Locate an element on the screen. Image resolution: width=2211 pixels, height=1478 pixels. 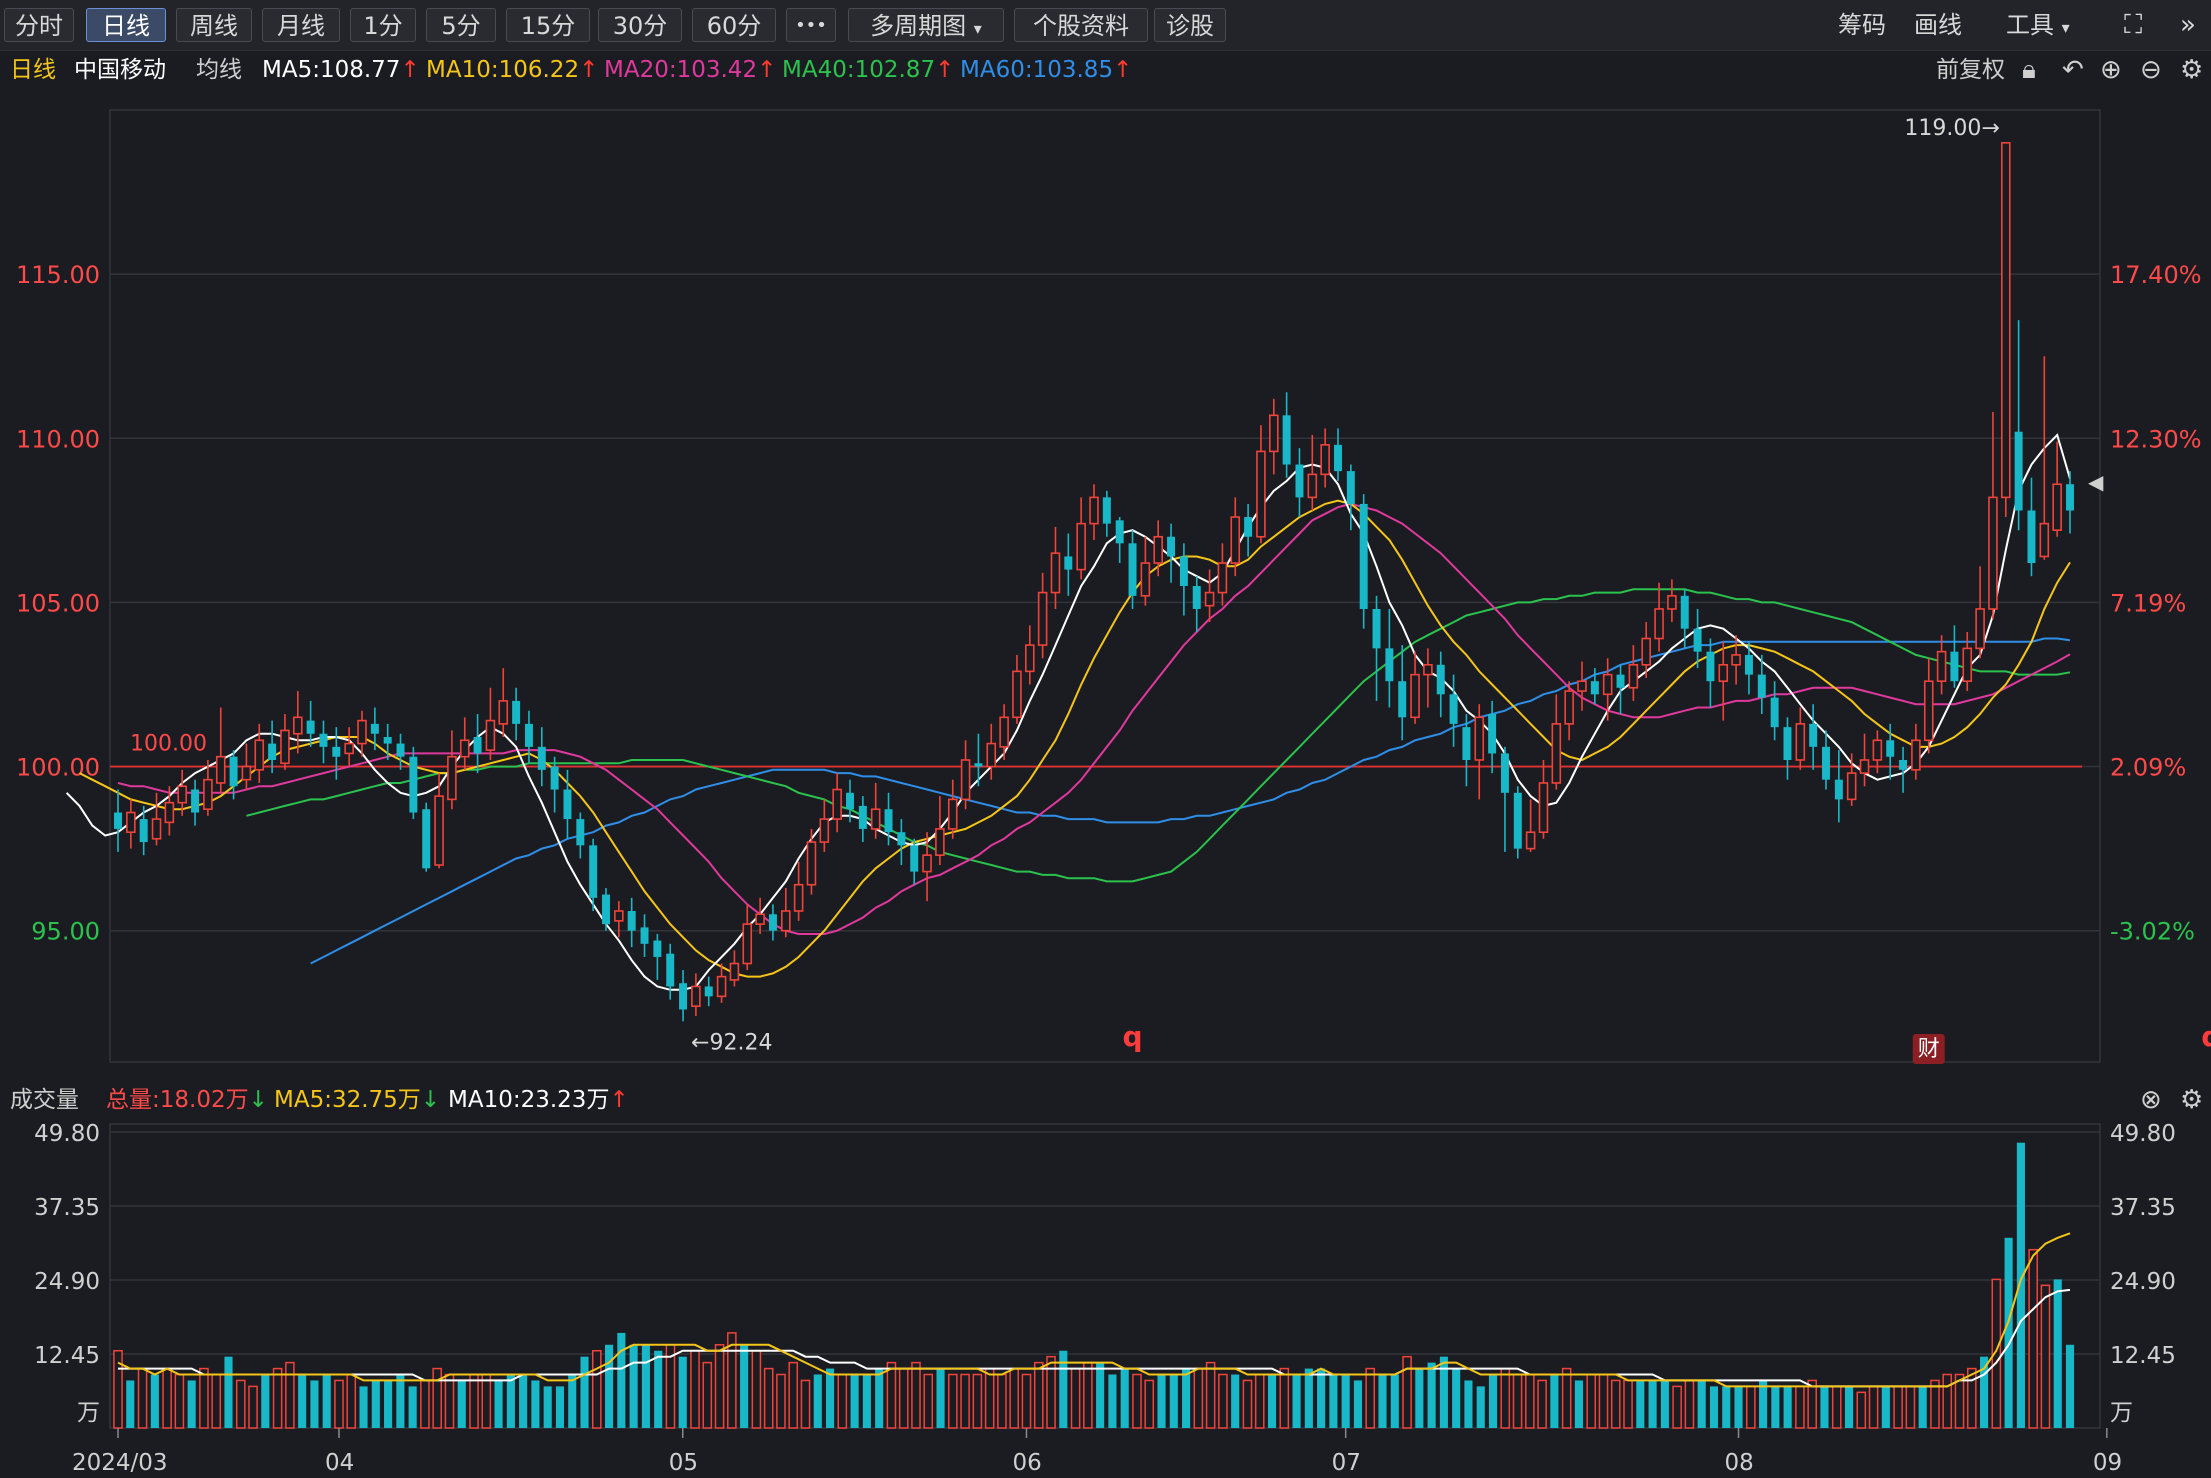
tab-1min: 1分 is located at coordinates (383, 25).